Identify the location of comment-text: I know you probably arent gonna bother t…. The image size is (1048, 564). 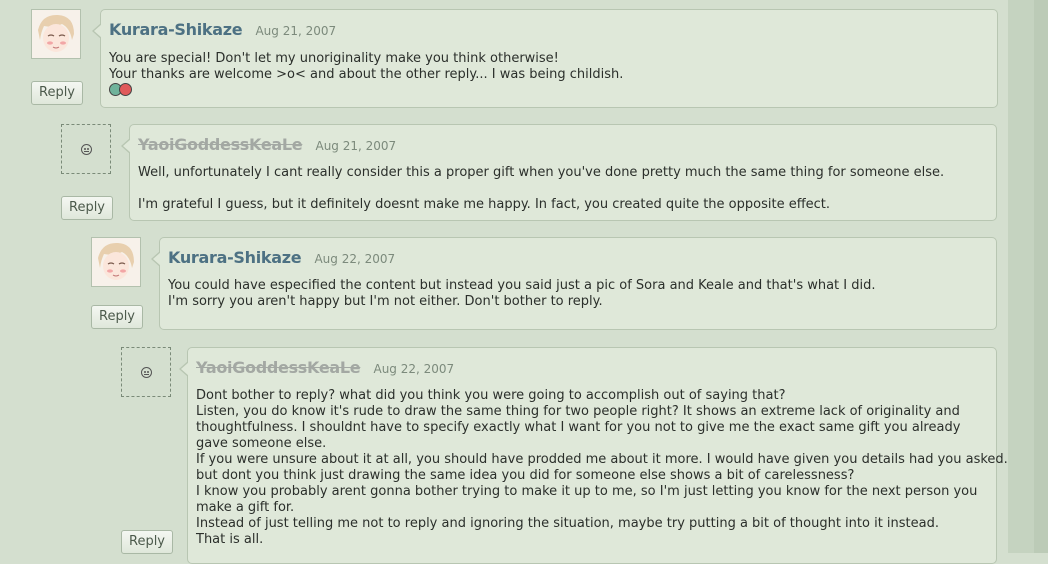
(587, 499).